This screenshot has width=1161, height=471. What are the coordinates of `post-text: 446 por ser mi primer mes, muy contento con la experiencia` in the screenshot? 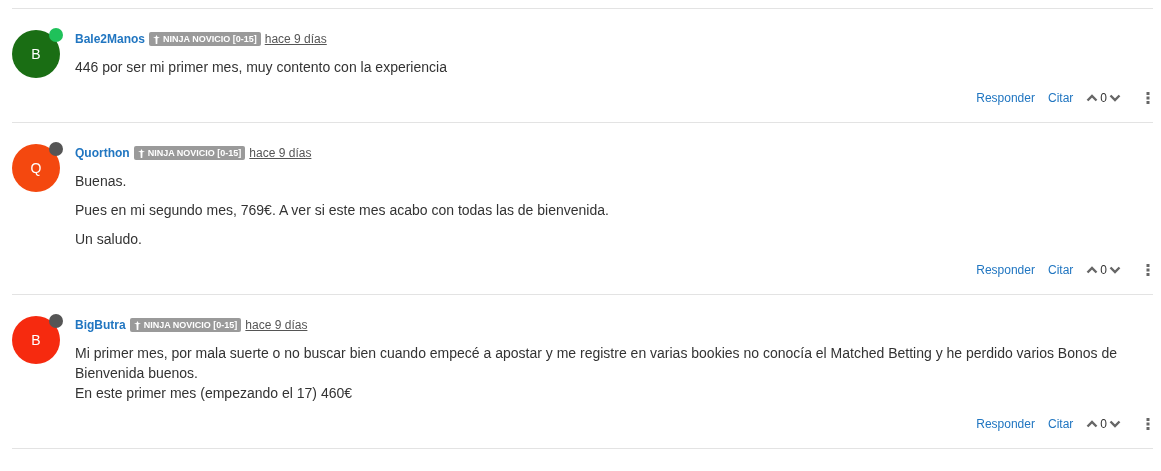 It's located at (261, 67).